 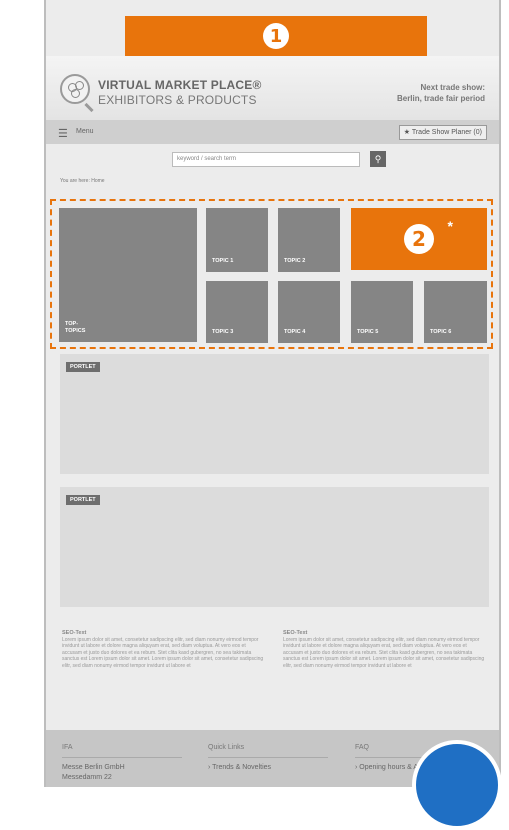 What do you see at coordinates (82, 181) in the screenshot?
I see `breadcrumb: You are here: Home` at bounding box center [82, 181].